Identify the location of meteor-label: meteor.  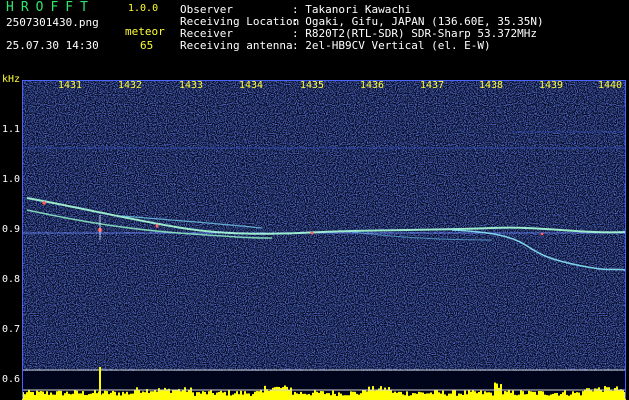
(145, 31).